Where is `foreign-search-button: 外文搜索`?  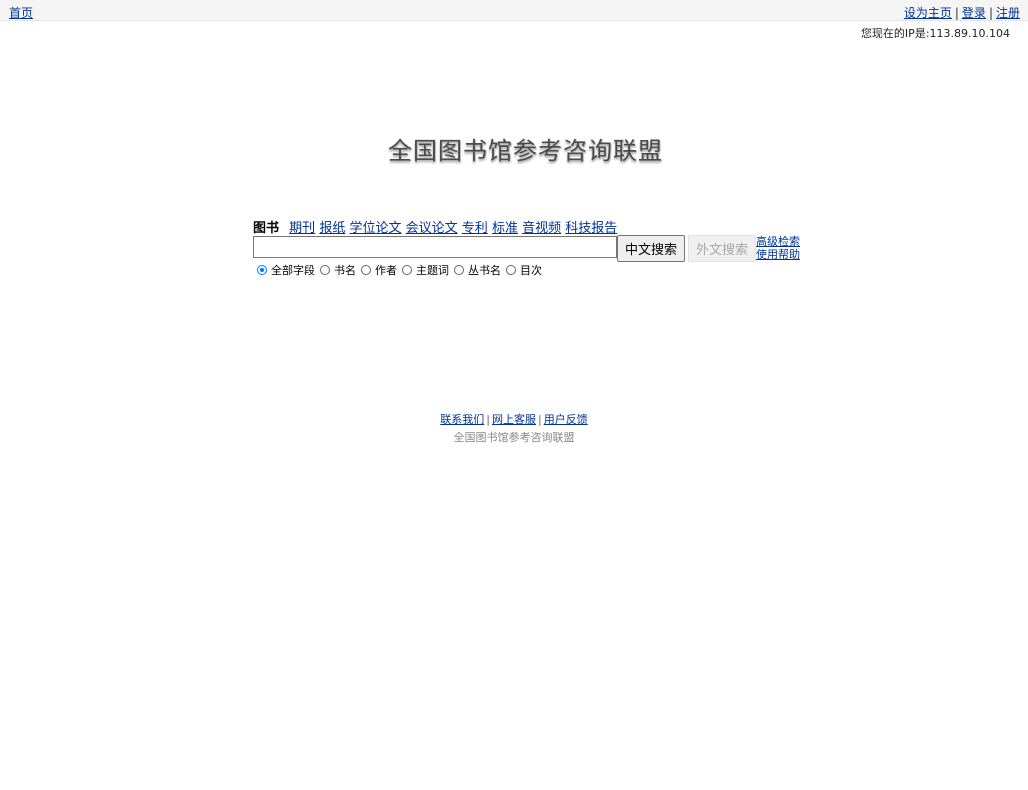
foreign-search-button: 外文搜索 is located at coordinates (722, 248).